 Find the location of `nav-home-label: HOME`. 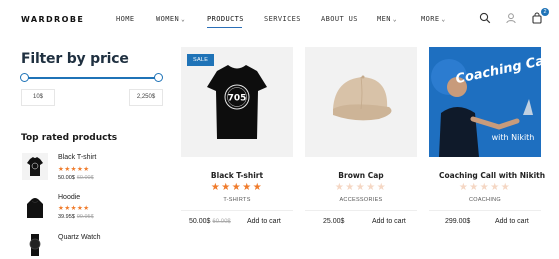

nav-home-label: HOME is located at coordinates (125, 19).